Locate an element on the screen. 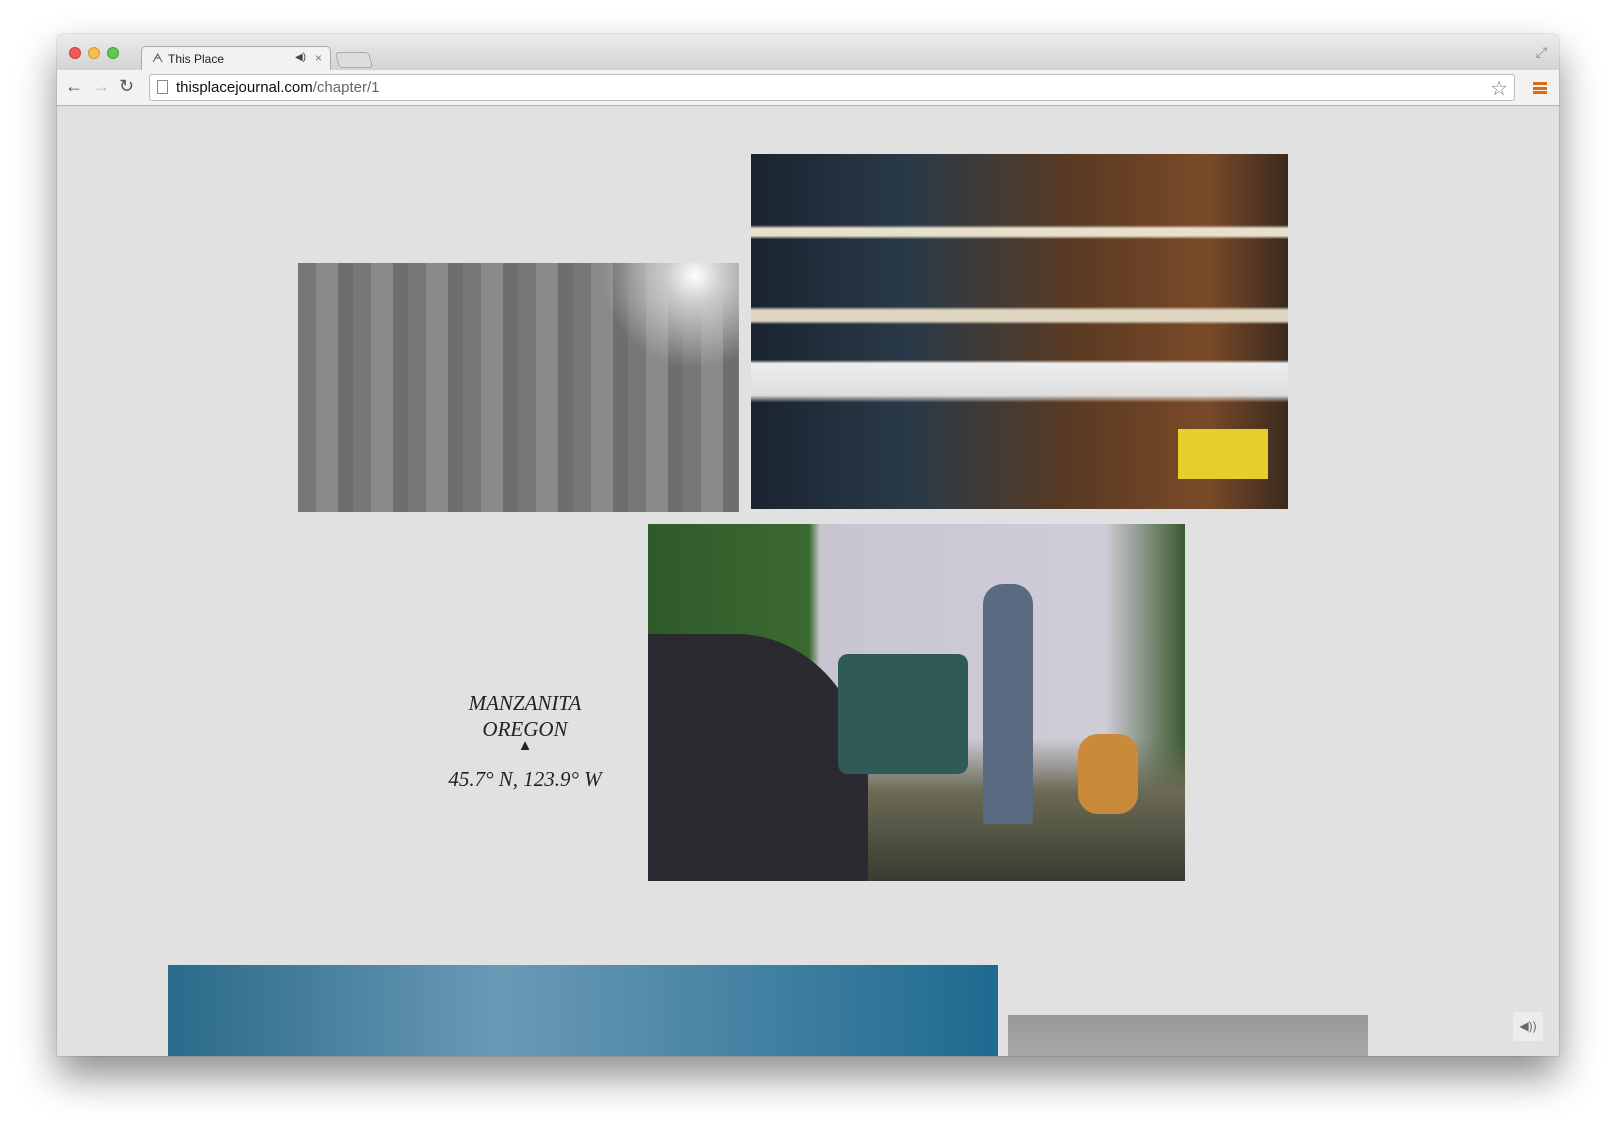  dog is located at coordinates (1108, 774).